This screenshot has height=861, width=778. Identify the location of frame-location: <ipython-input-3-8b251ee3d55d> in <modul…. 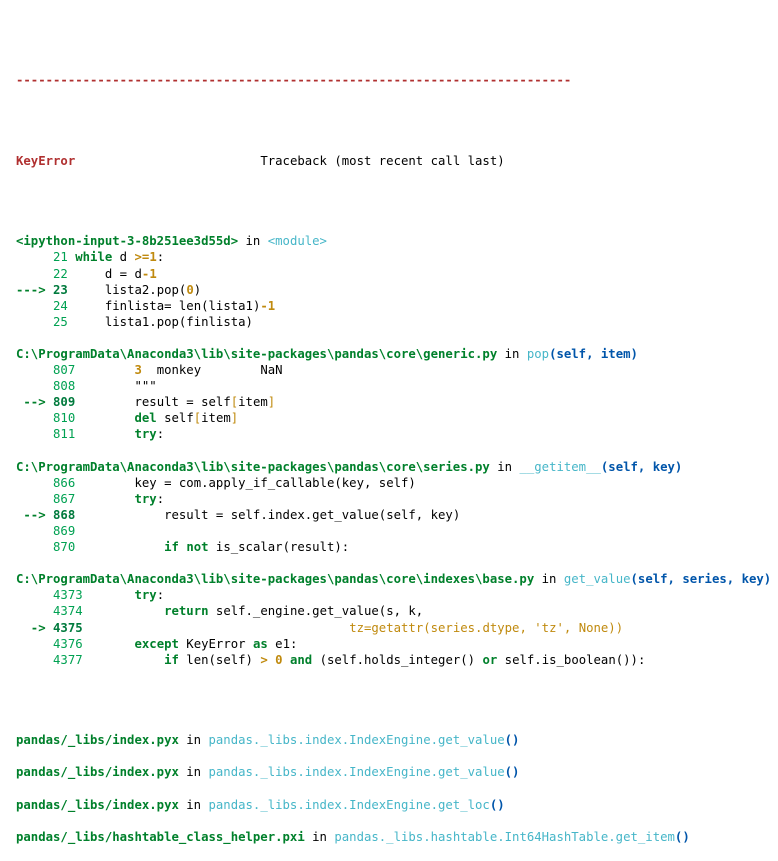
(397, 241).